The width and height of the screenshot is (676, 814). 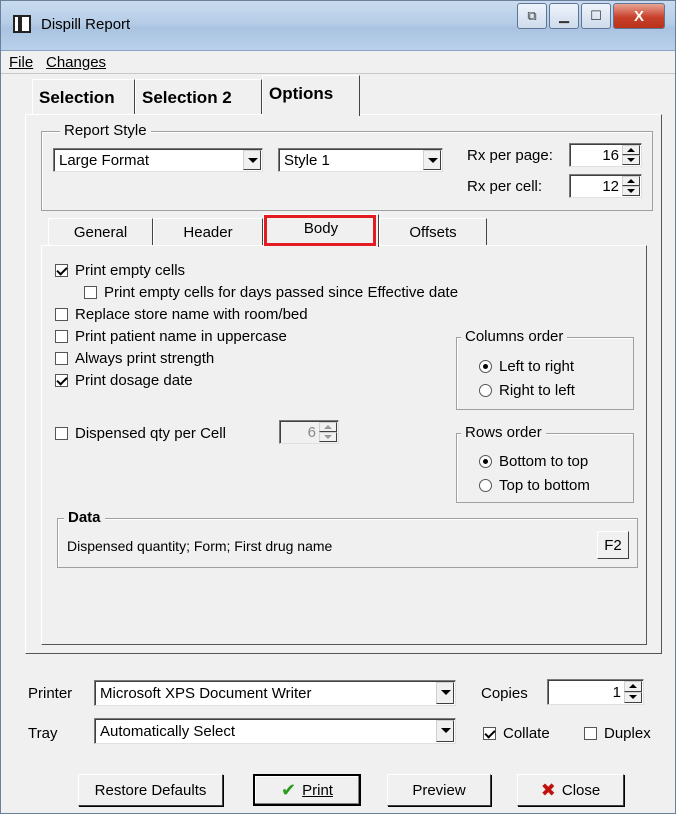 What do you see at coordinates (504, 693) in the screenshot?
I see `copies-label: Copies` at bounding box center [504, 693].